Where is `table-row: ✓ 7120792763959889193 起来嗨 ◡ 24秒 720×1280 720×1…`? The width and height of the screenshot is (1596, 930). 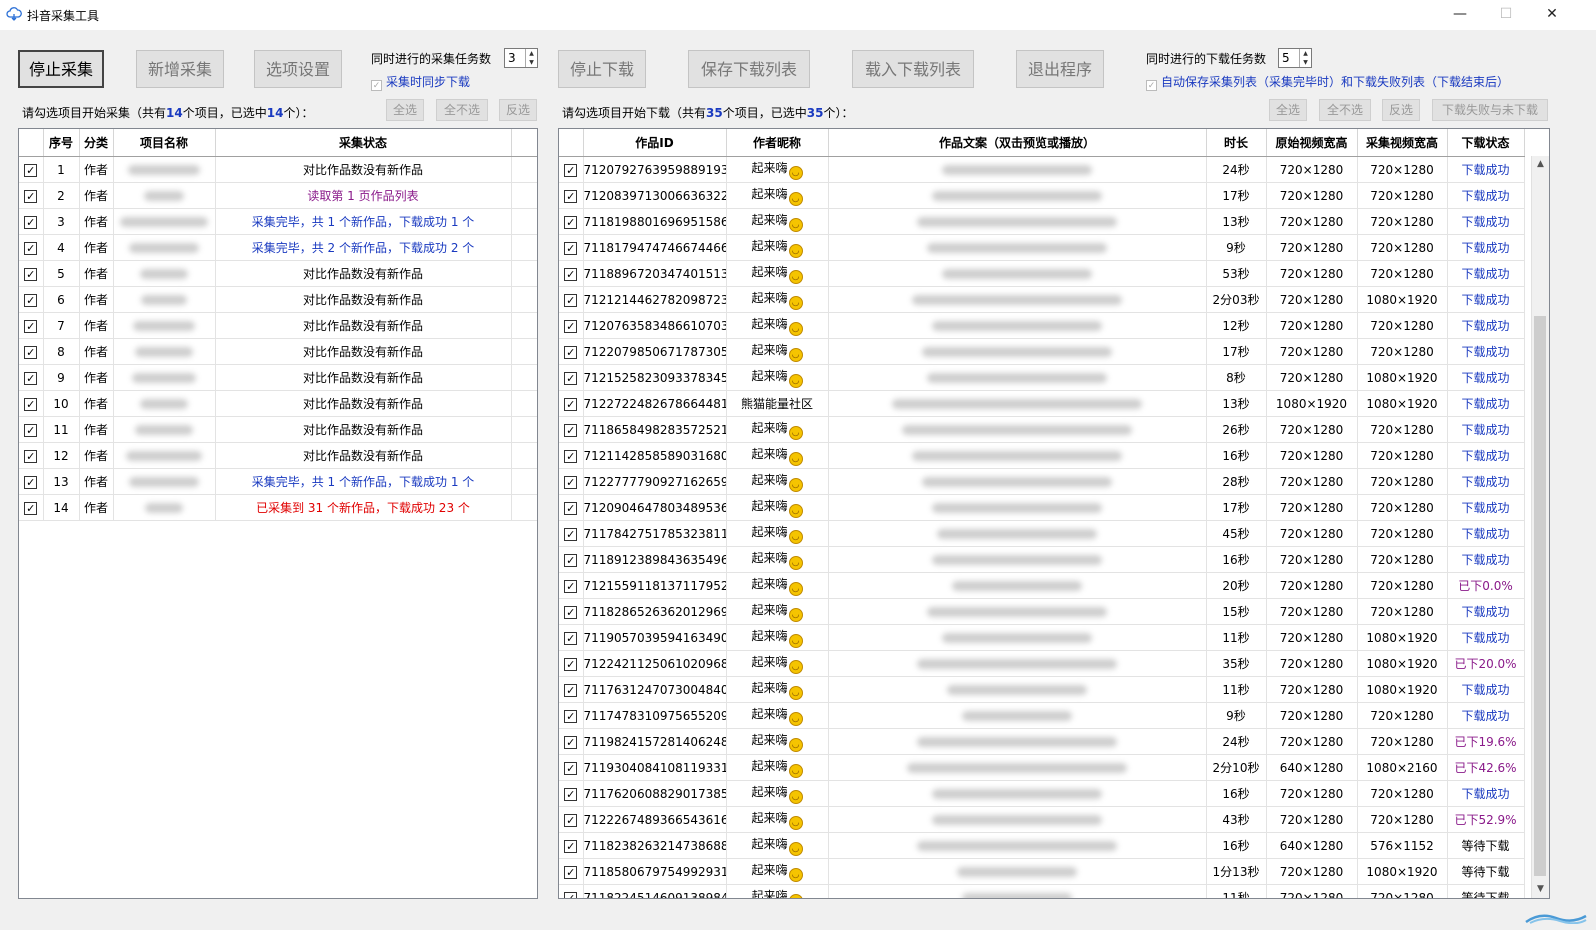 table-row: ✓ 7120792763959889193 起来嗨 ◡ 24秒 720×1280 720×1… is located at coordinates (1042, 169).